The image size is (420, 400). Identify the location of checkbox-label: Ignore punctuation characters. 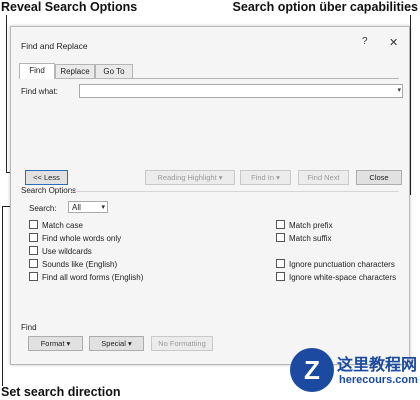
(342, 264).